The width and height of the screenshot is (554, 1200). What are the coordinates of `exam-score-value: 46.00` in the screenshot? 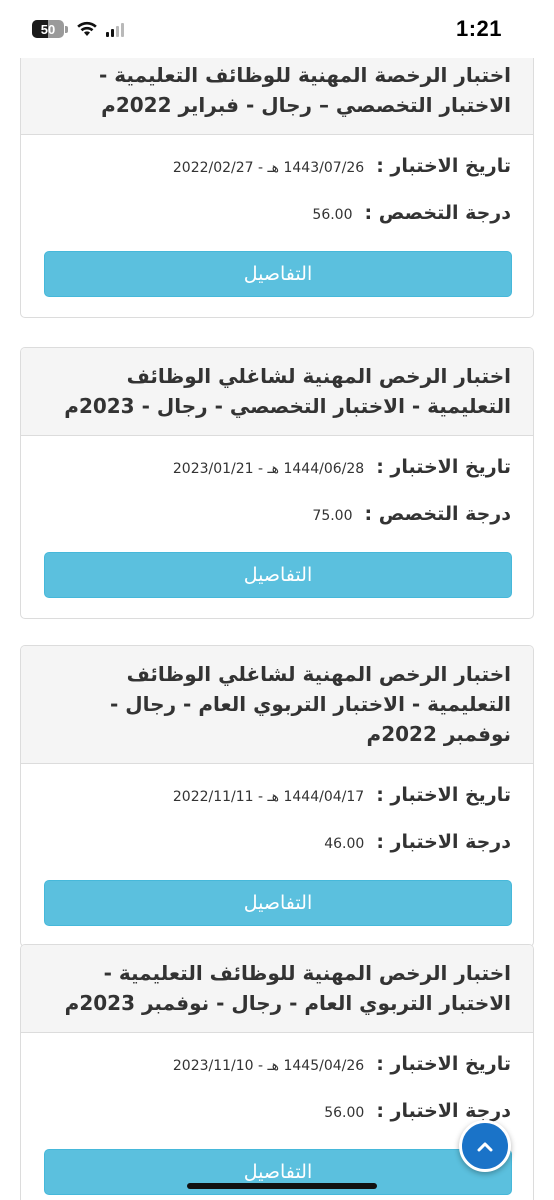 It's located at (344, 844).